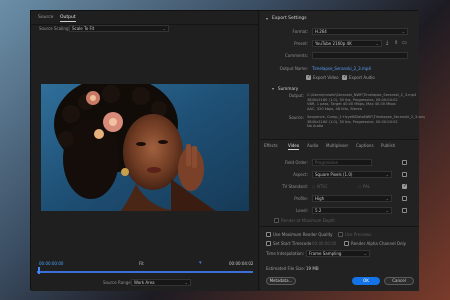 The width and height of the screenshot is (450, 300). I want to click on max-render-quality-checkbox, so click(268, 234).